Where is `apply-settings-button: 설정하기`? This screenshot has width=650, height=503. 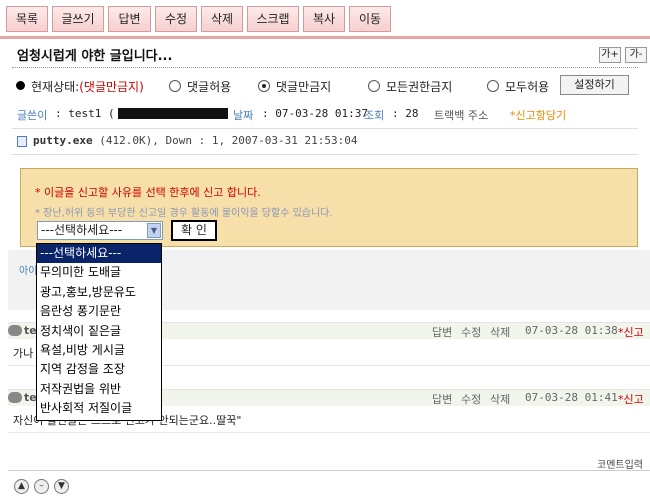 apply-settings-button: 설정하기 is located at coordinates (594, 85).